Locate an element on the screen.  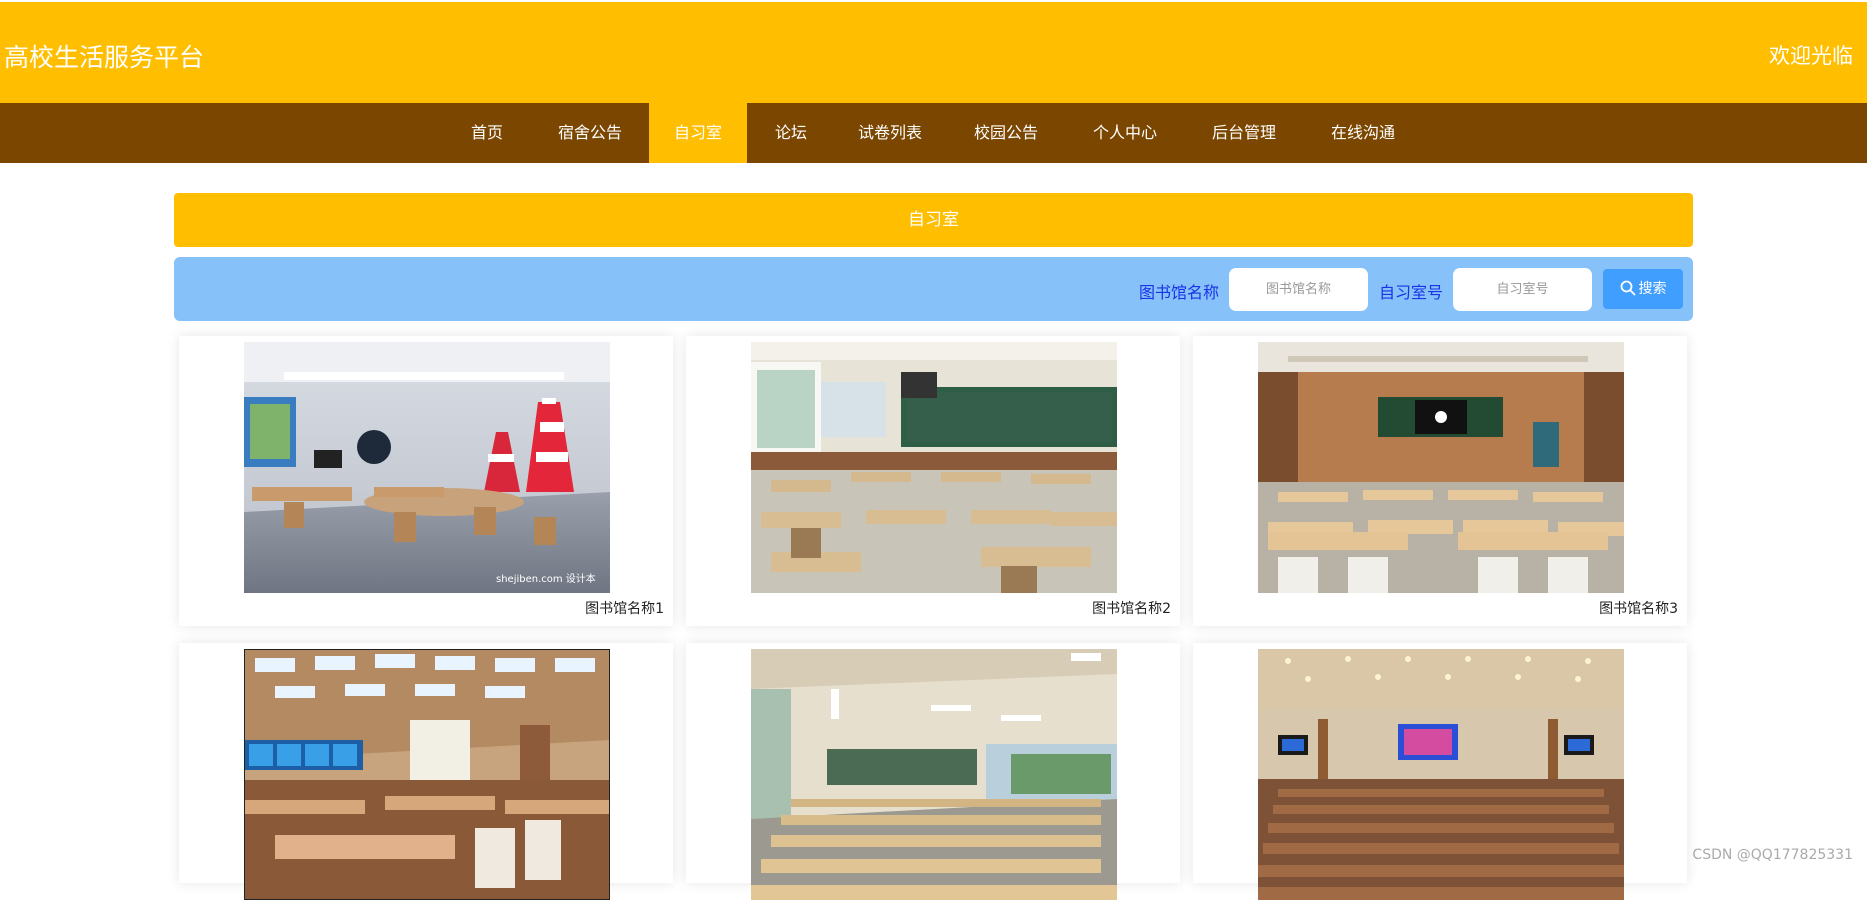
room-number-label: 自习室号 is located at coordinates (1411, 292).